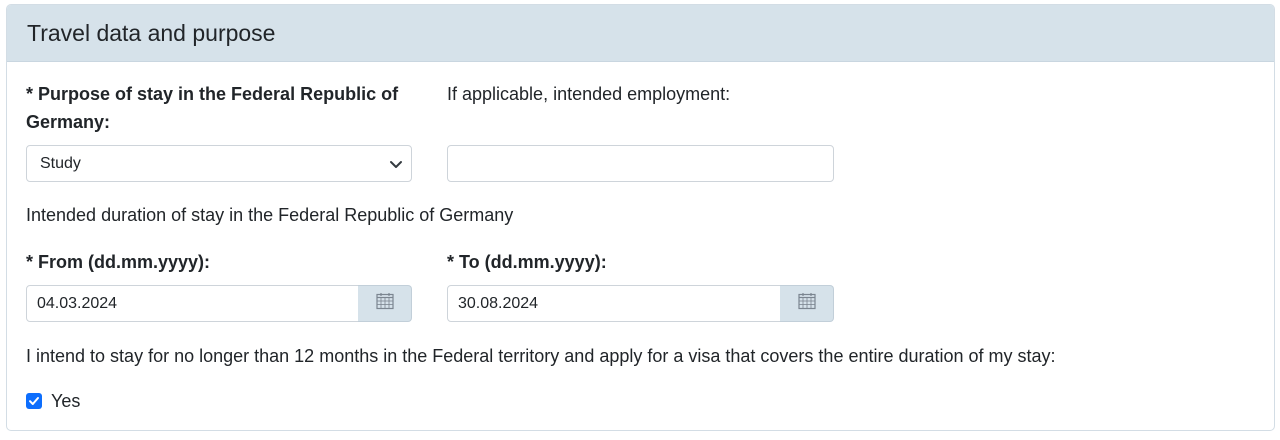 Image resolution: width=1280 pixels, height=440 pixels. I want to click on from-calendar-button, so click(385, 303).